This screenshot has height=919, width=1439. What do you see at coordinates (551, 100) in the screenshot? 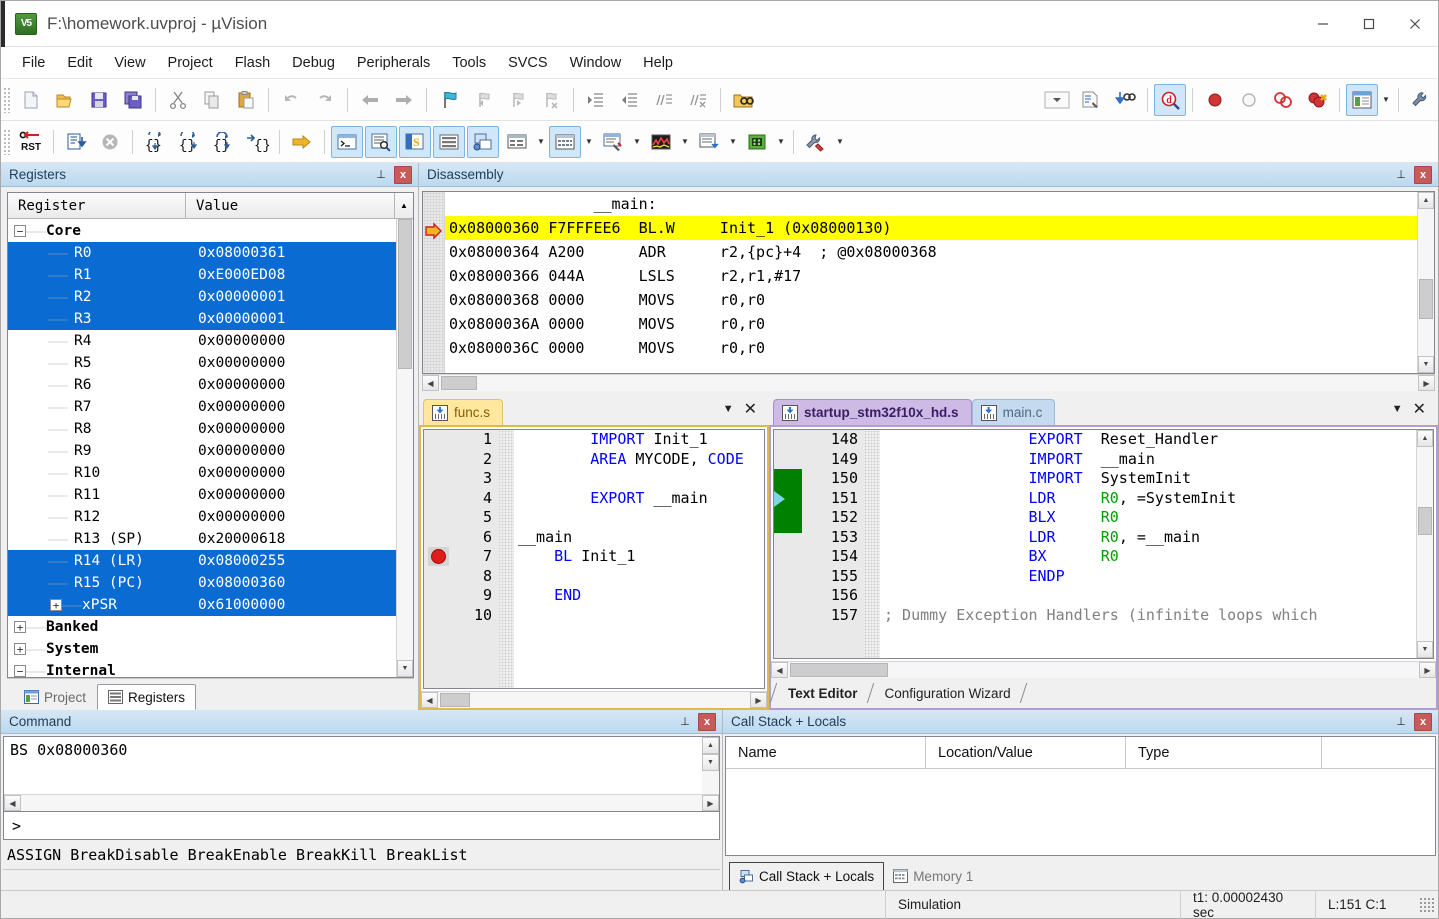
I see `bookmark-clear-icon` at bounding box center [551, 100].